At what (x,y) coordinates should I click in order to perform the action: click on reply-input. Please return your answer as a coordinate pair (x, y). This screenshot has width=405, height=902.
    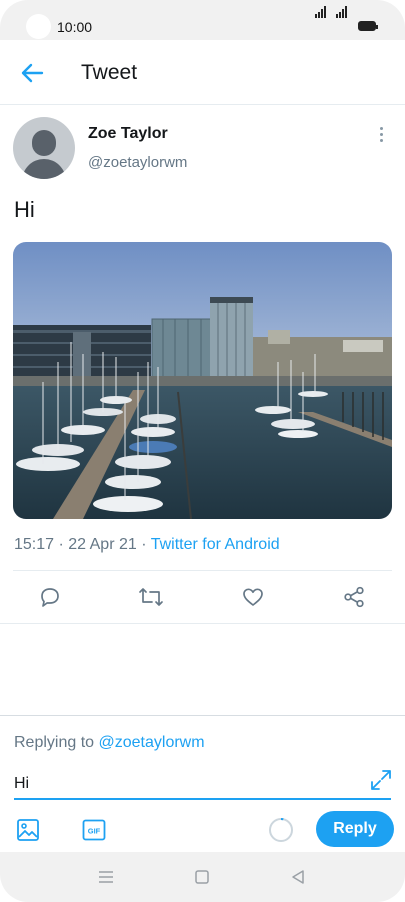
    Looking at the image, I should click on (202, 785).